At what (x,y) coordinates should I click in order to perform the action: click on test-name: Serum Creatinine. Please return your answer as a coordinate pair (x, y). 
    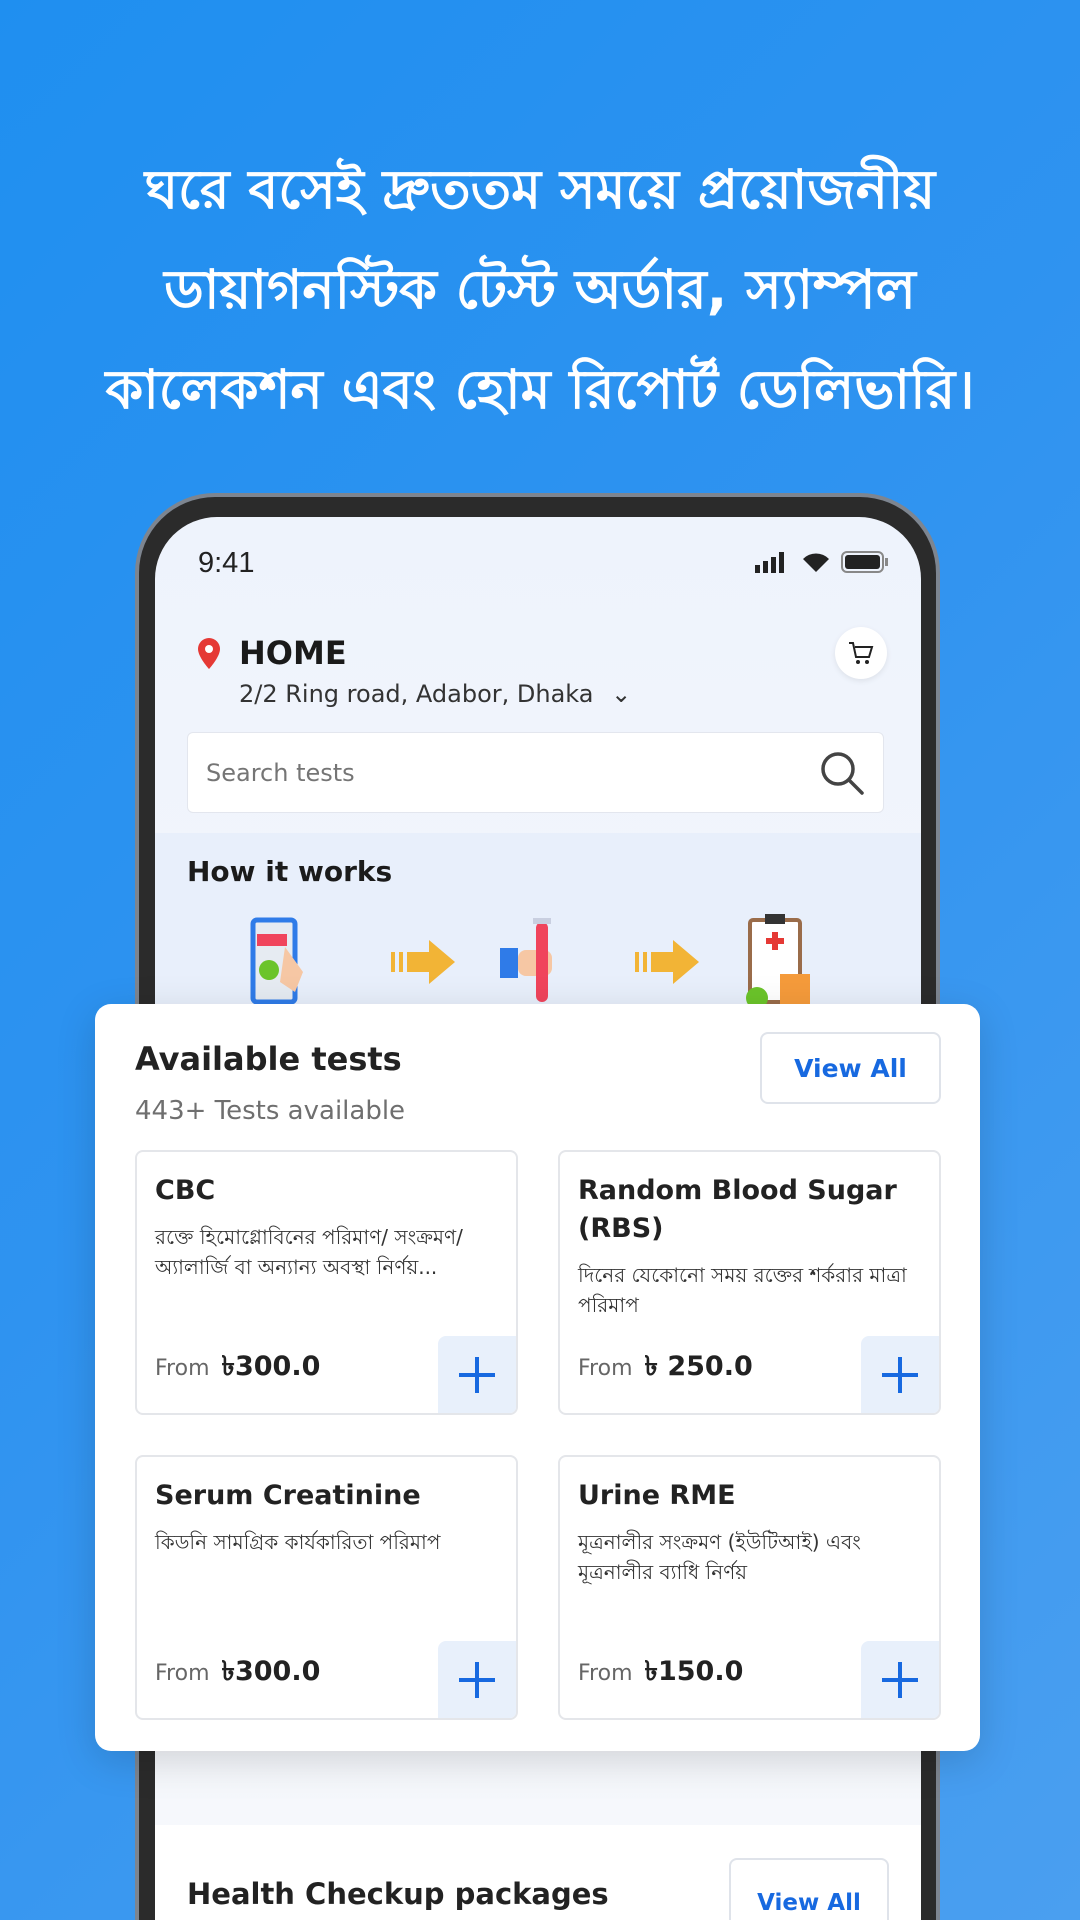
    Looking at the image, I should click on (288, 1495).